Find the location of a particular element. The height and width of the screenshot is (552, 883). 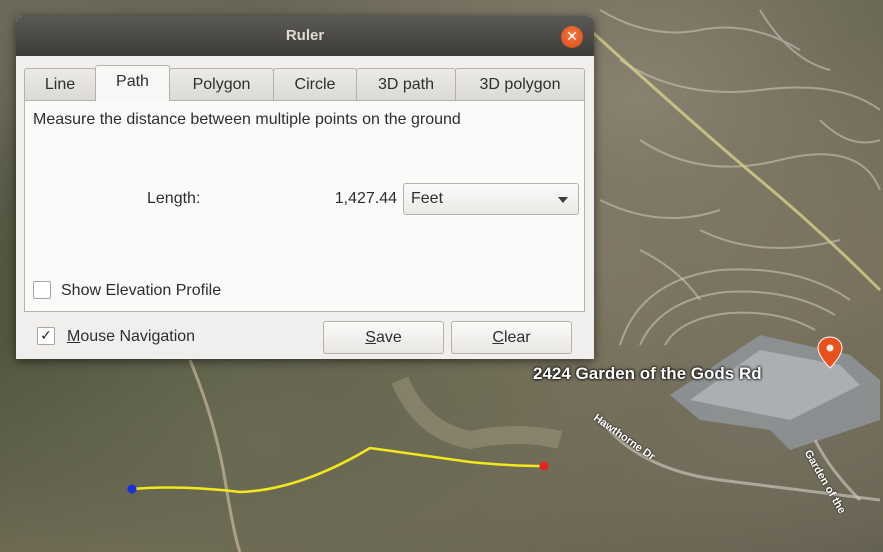

close-icon: ✕ is located at coordinates (572, 37).